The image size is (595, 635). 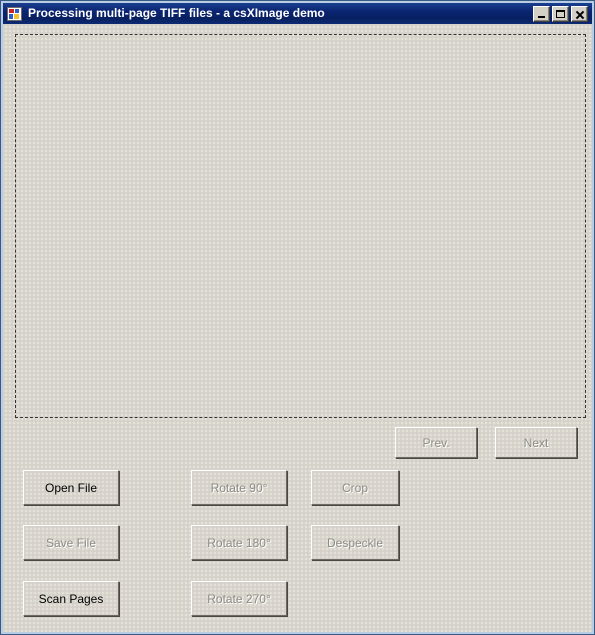 I want to click on crop-button: Crop, so click(x=355, y=487).